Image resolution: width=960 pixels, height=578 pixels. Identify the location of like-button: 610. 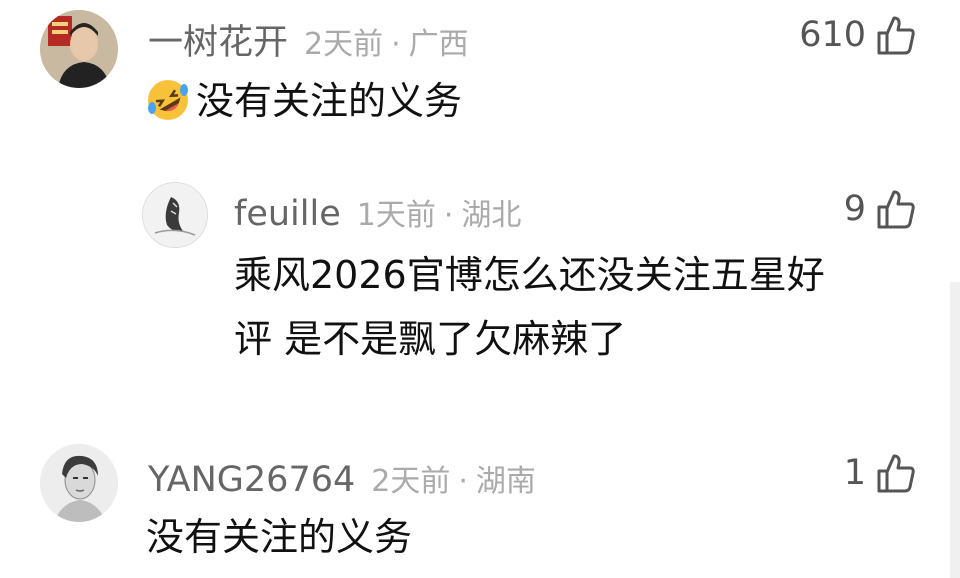
(857, 35).